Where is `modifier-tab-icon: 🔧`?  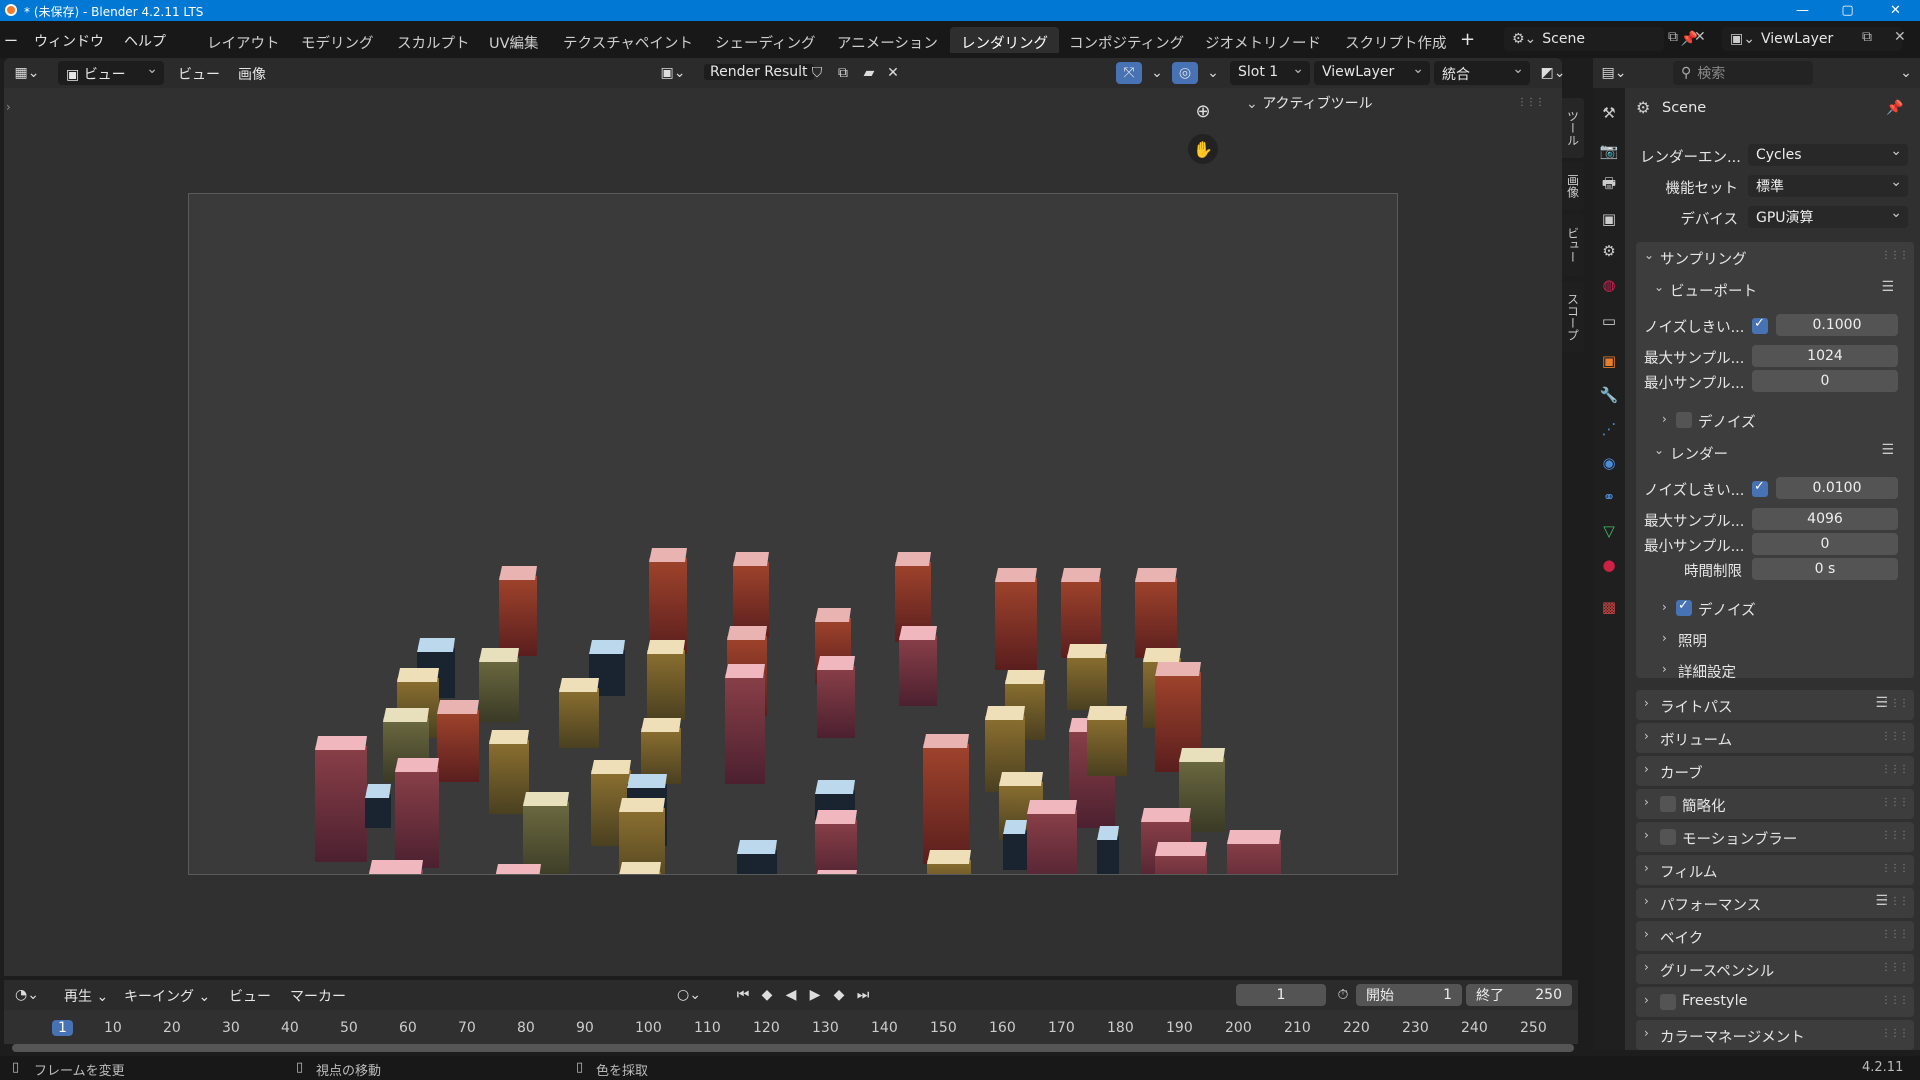 modifier-tab-icon: 🔧 is located at coordinates (1609, 395).